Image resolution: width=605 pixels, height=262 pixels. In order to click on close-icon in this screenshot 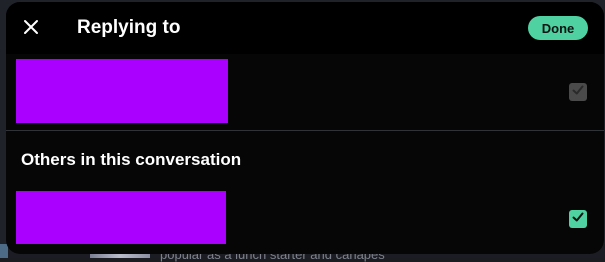, I will do `click(31, 29)`.